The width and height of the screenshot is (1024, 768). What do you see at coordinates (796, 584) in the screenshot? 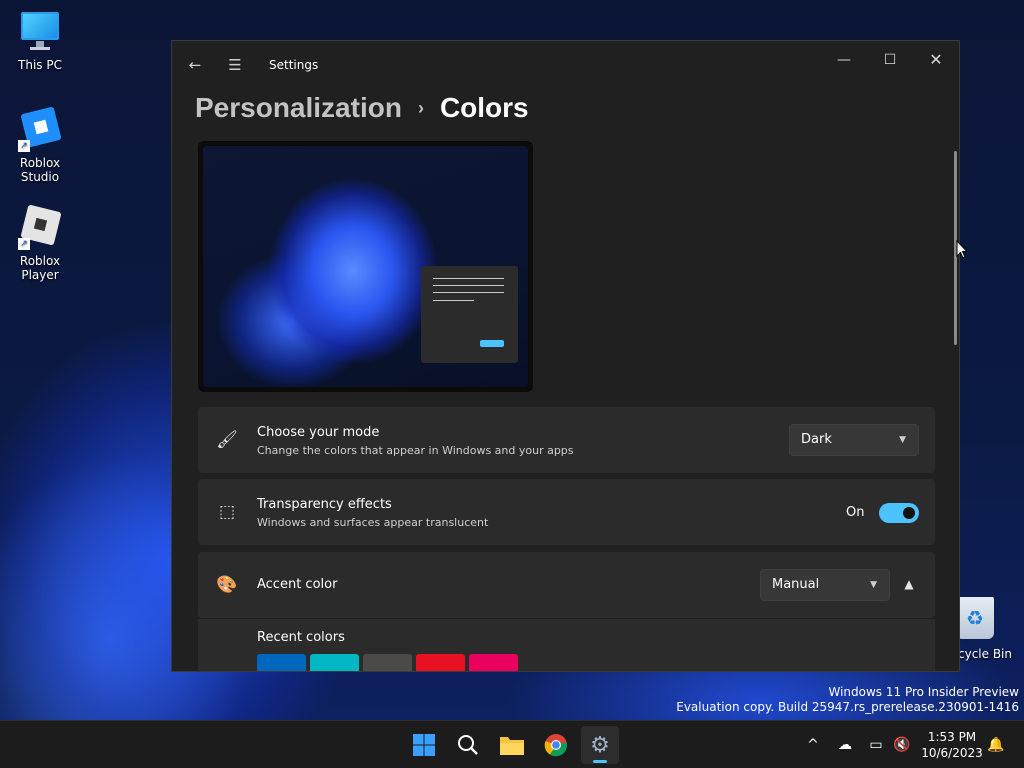
I see `accent-dropdown-value: Manual` at bounding box center [796, 584].